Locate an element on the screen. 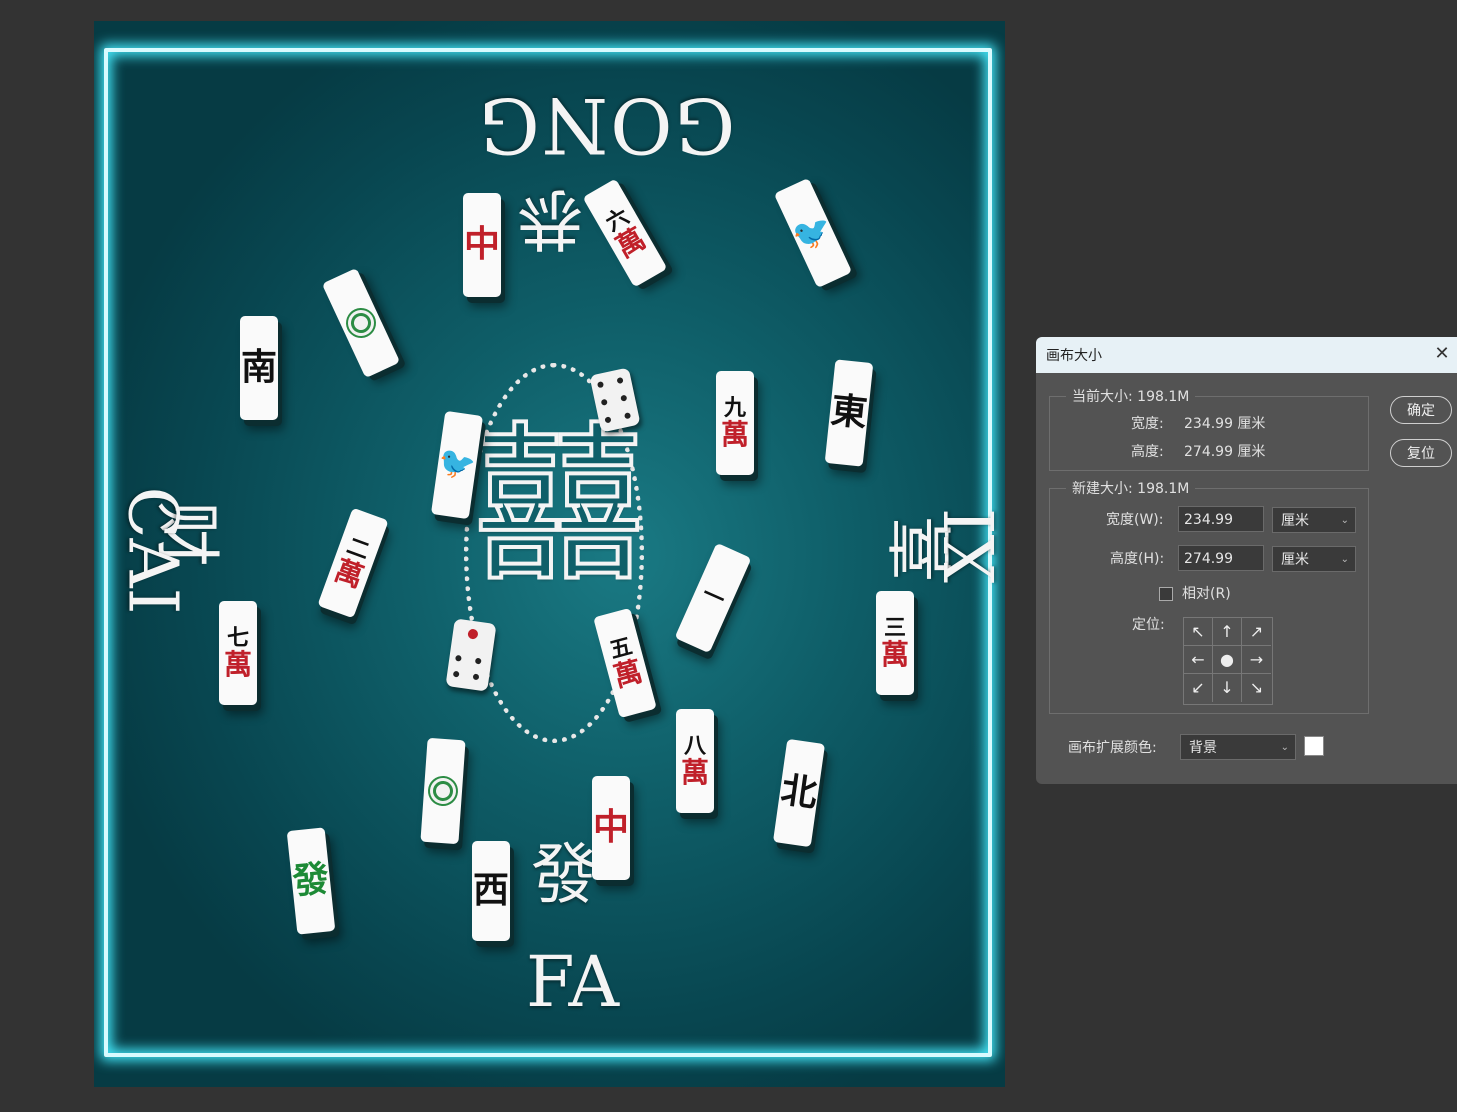  tile-ba-wan: 八萬 is located at coordinates (695, 761).